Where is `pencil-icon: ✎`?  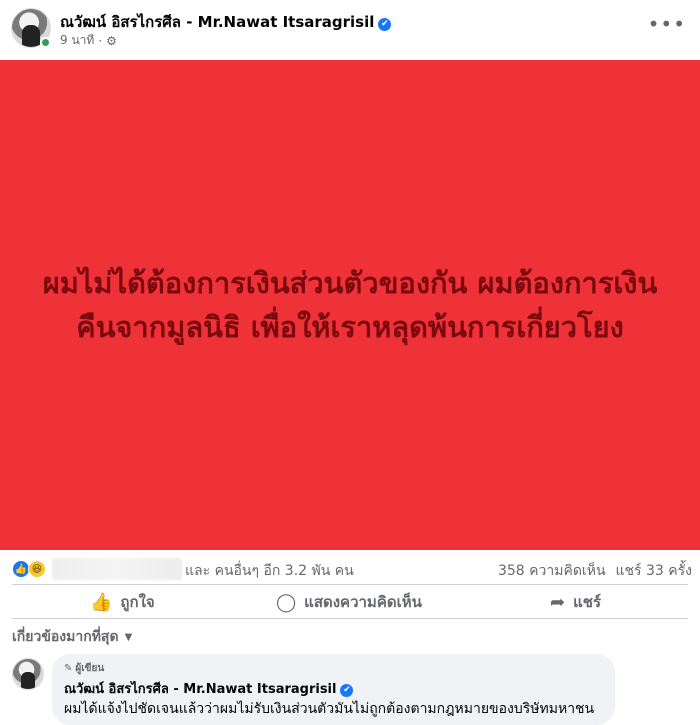 pencil-icon: ✎ is located at coordinates (68, 668).